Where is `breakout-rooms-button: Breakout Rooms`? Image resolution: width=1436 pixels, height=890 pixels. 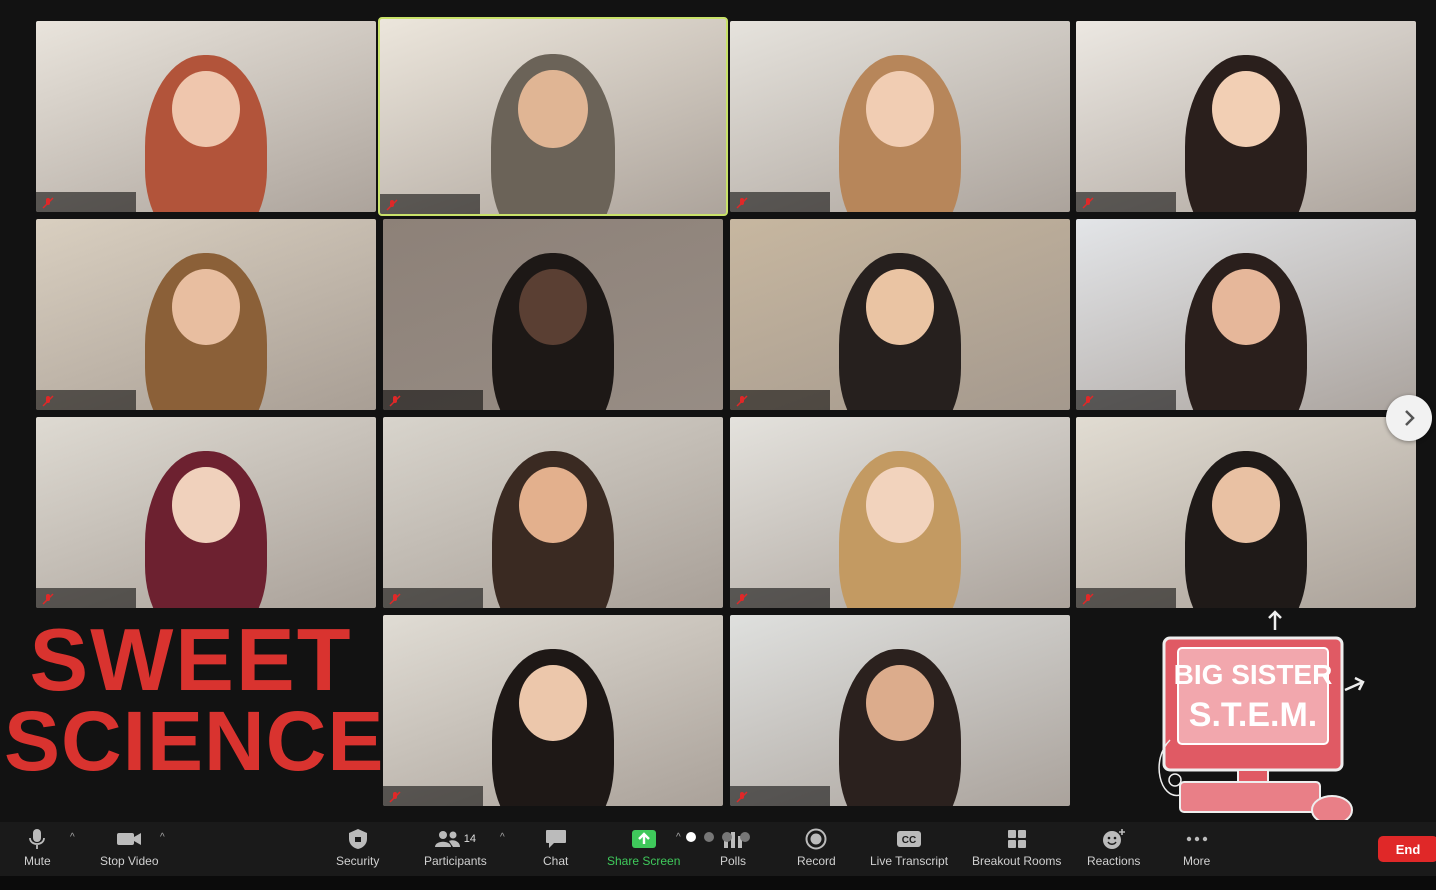 breakout-rooms-button: Breakout Rooms is located at coordinates (1016, 848).